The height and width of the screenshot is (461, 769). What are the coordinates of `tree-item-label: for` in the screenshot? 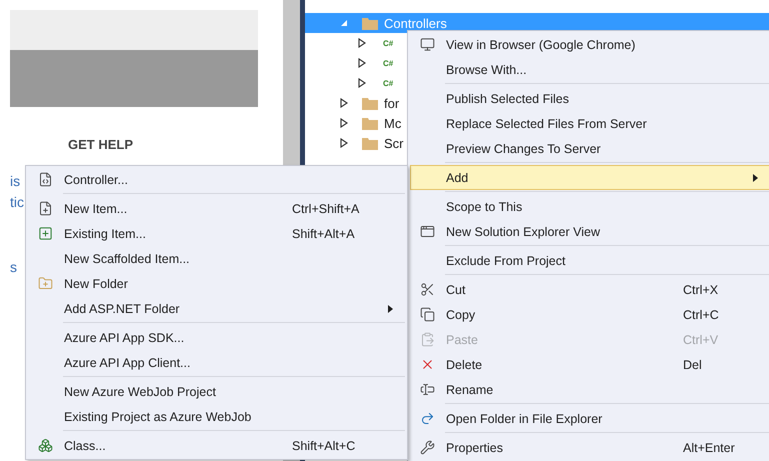 It's located at (392, 103).